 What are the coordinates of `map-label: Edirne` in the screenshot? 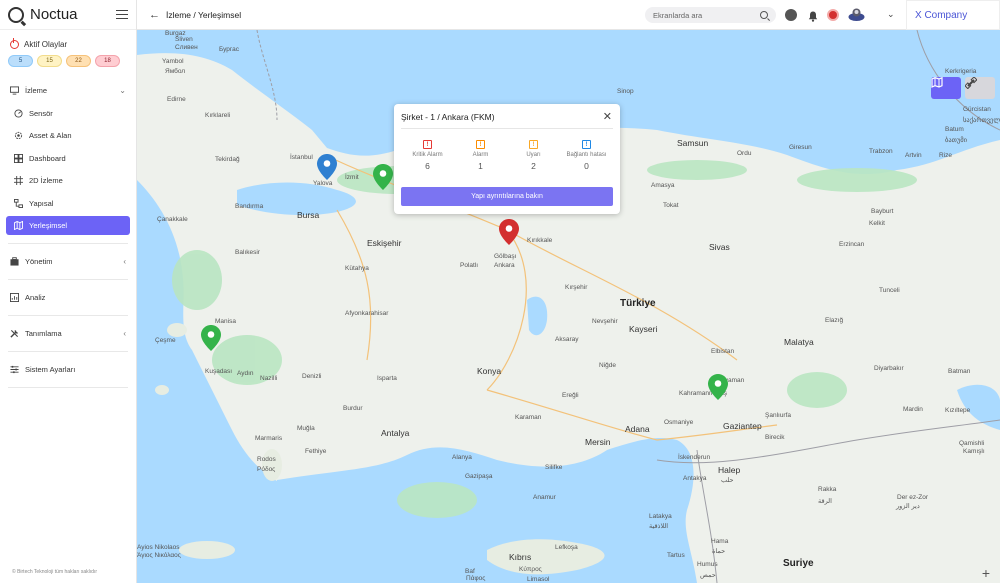 It's located at (176, 99).